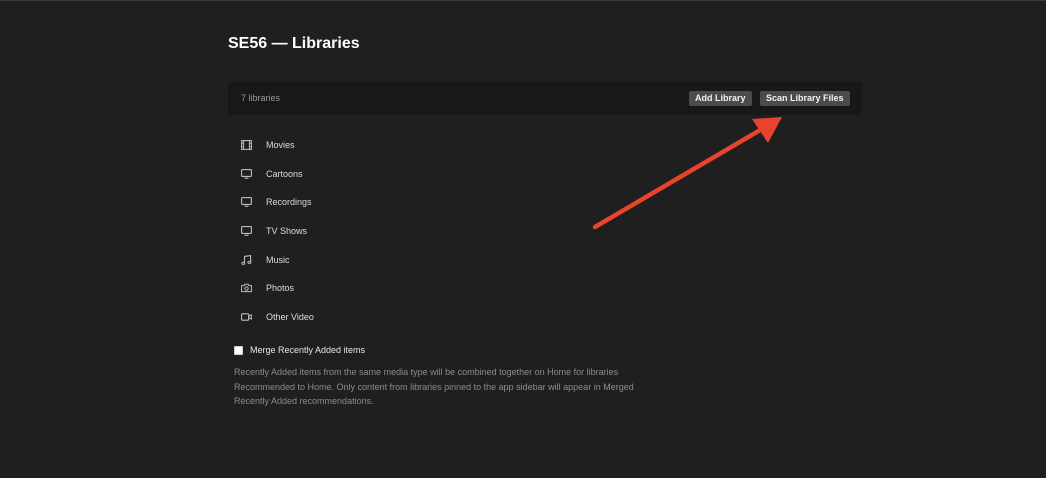  Describe the element at coordinates (308, 350) in the screenshot. I see `merge-recently-added-label: Merge Recently Added items` at that location.